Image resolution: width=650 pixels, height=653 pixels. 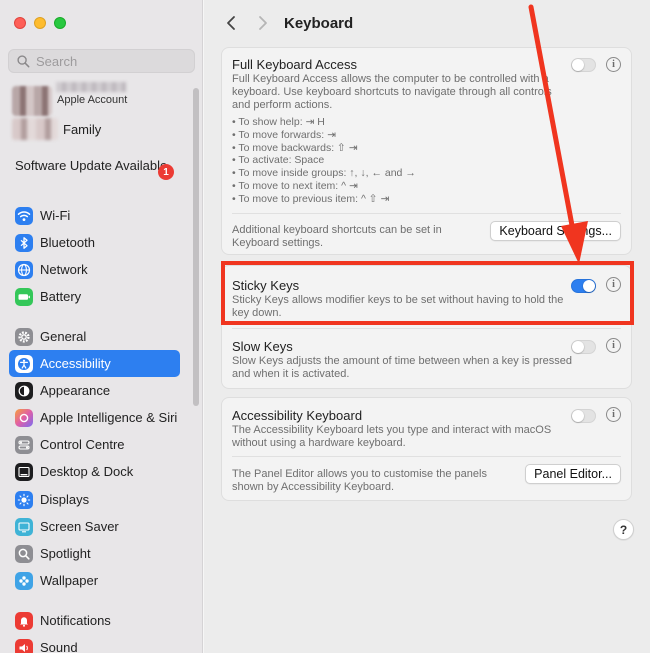 I want to click on sidebar-item-battery: Battery, so click(x=94, y=296).